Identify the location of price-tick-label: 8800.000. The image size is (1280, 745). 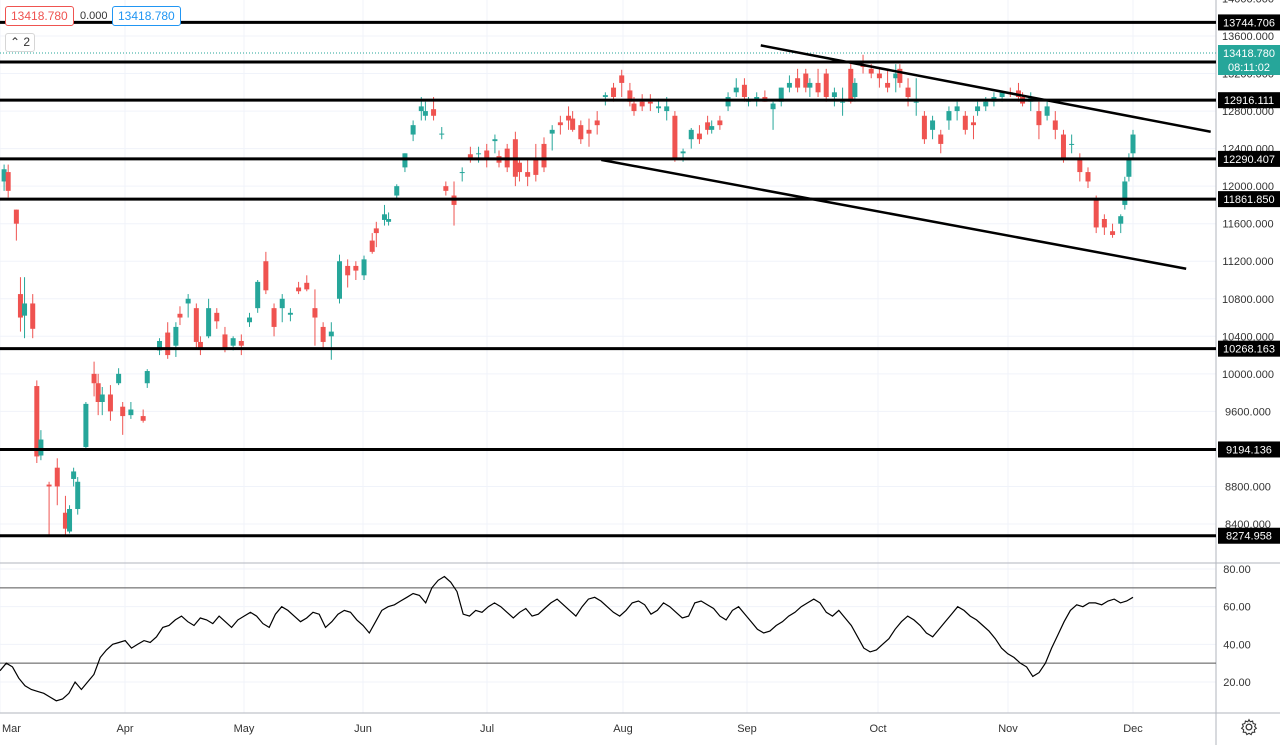
(1248, 487).